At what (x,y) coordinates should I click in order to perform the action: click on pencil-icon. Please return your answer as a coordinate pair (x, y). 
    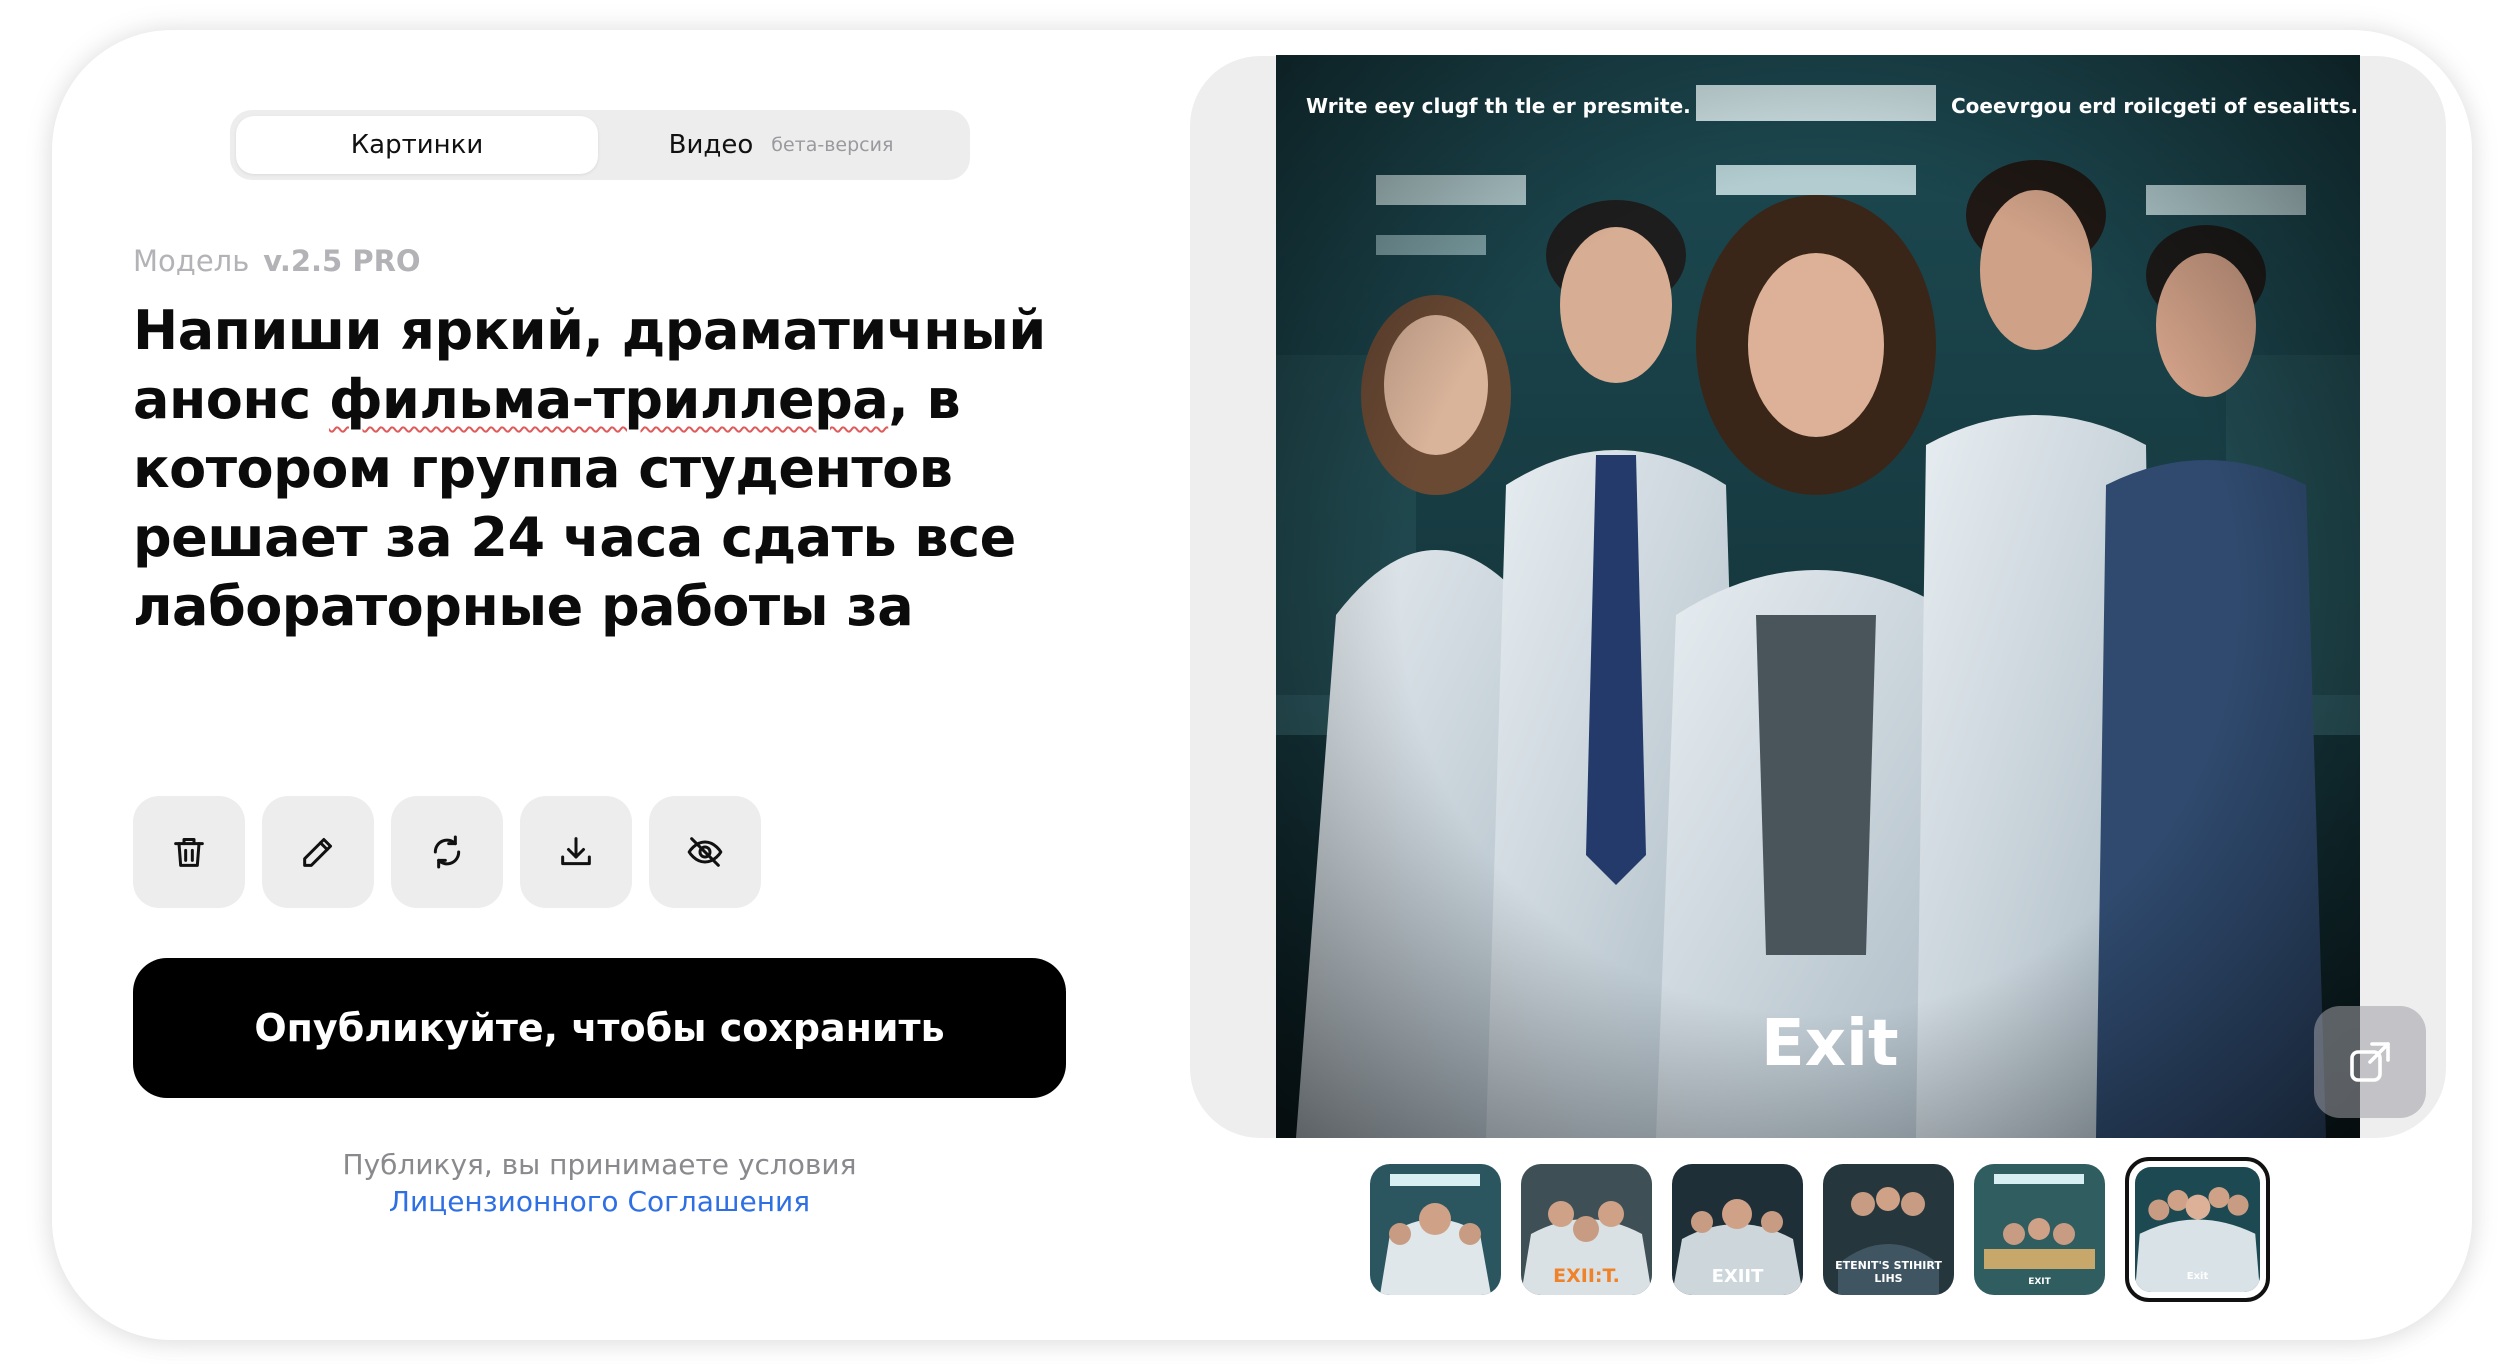
    Looking at the image, I should click on (317, 852).